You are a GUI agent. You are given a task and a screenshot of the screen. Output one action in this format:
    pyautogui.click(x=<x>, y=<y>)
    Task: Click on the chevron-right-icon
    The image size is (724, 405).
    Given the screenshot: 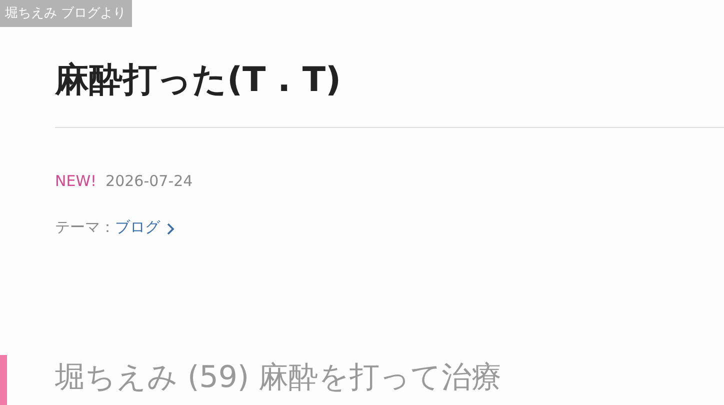 What is the action you would take?
    pyautogui.click(x=170, y=229)
    